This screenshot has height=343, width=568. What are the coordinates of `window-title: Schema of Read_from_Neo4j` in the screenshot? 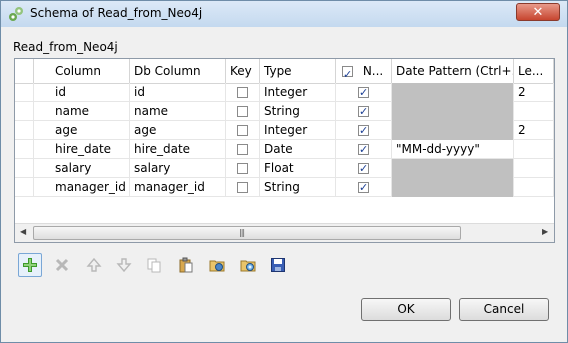 It's located at (116, 13).